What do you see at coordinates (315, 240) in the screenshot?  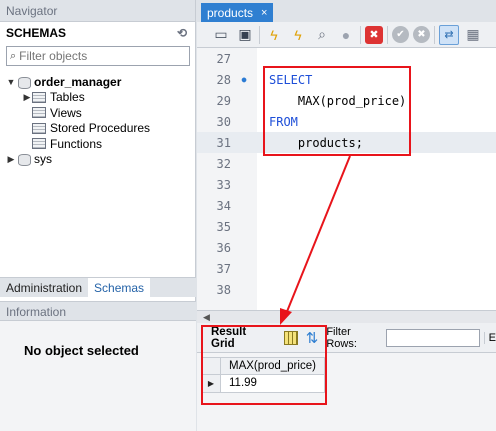 I see `annotation-arrow-icon` at bounding box center [315, 240].